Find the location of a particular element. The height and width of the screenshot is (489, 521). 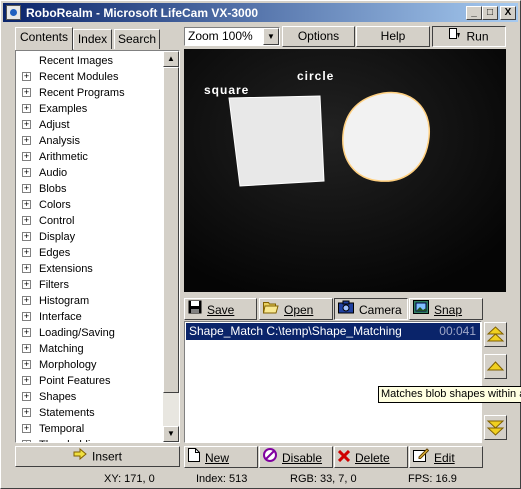

scroll-thumb is located at coordinates (171, 230).